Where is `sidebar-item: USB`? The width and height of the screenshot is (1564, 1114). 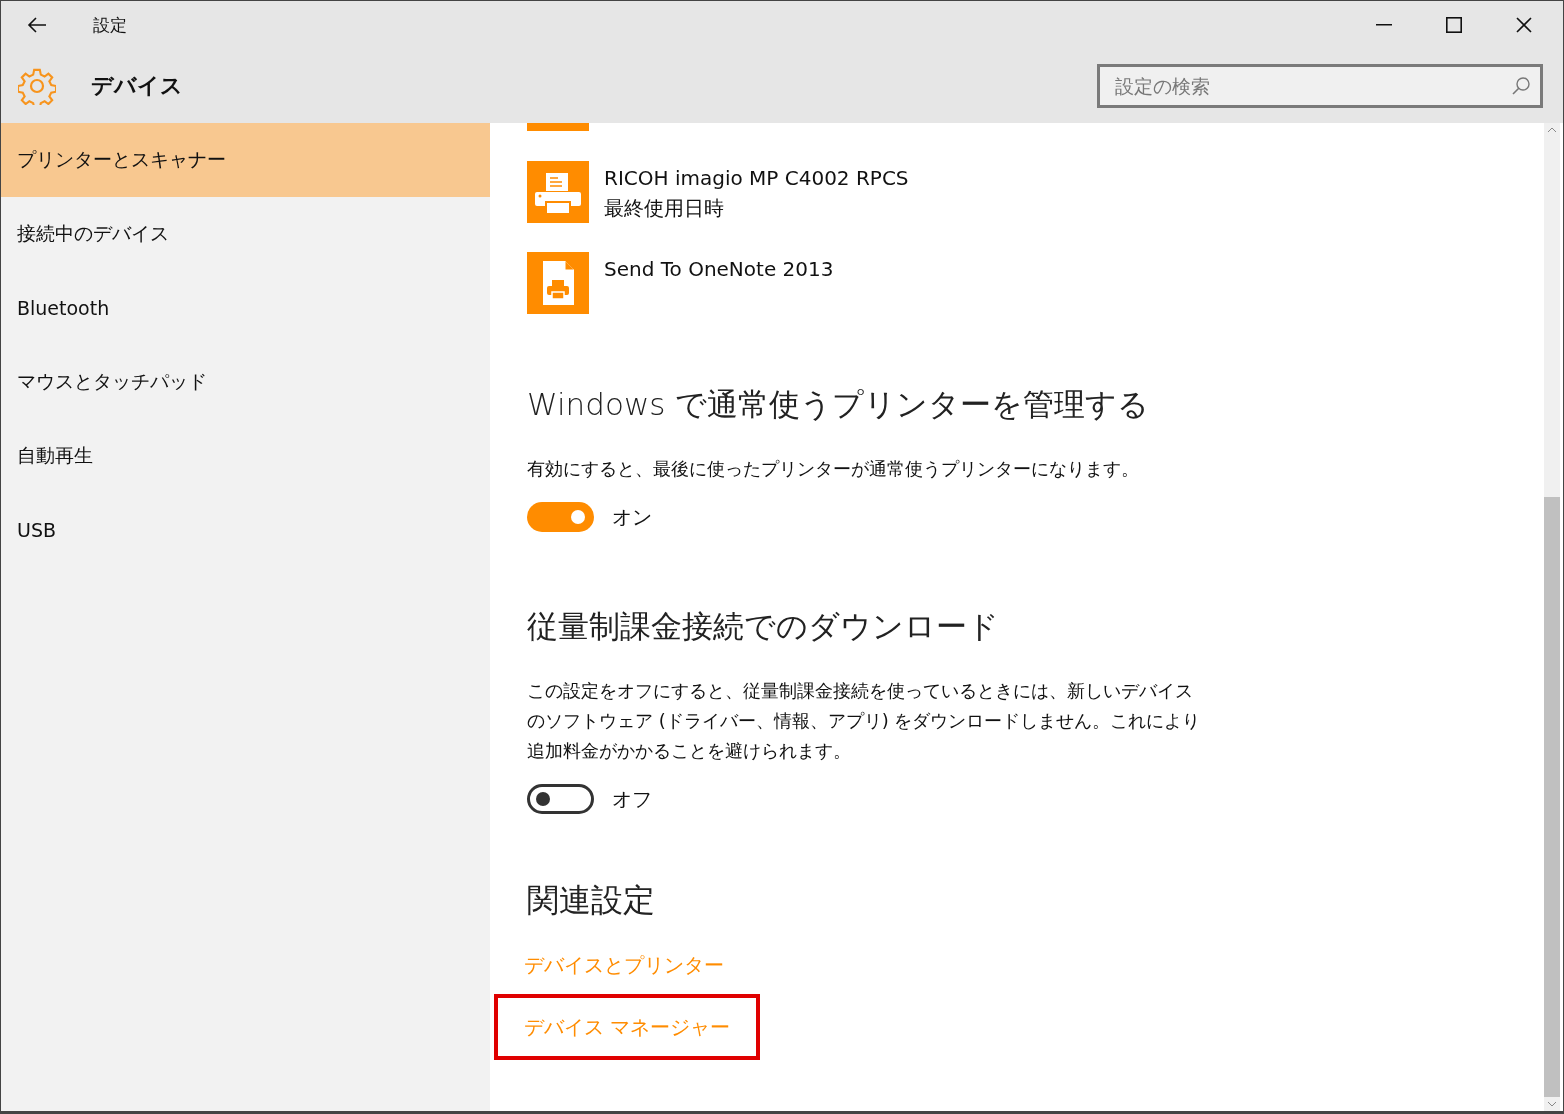
sidebar-item: USB is located at coordinates (245, 530).